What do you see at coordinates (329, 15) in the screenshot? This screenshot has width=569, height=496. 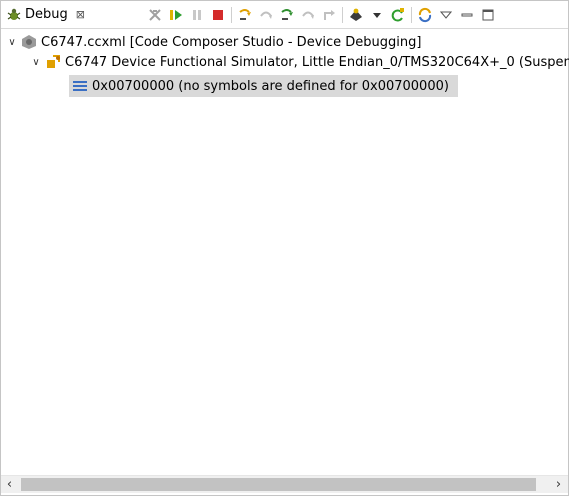 I see `assembly-step-return-icon` at bounding box center [329, 15].